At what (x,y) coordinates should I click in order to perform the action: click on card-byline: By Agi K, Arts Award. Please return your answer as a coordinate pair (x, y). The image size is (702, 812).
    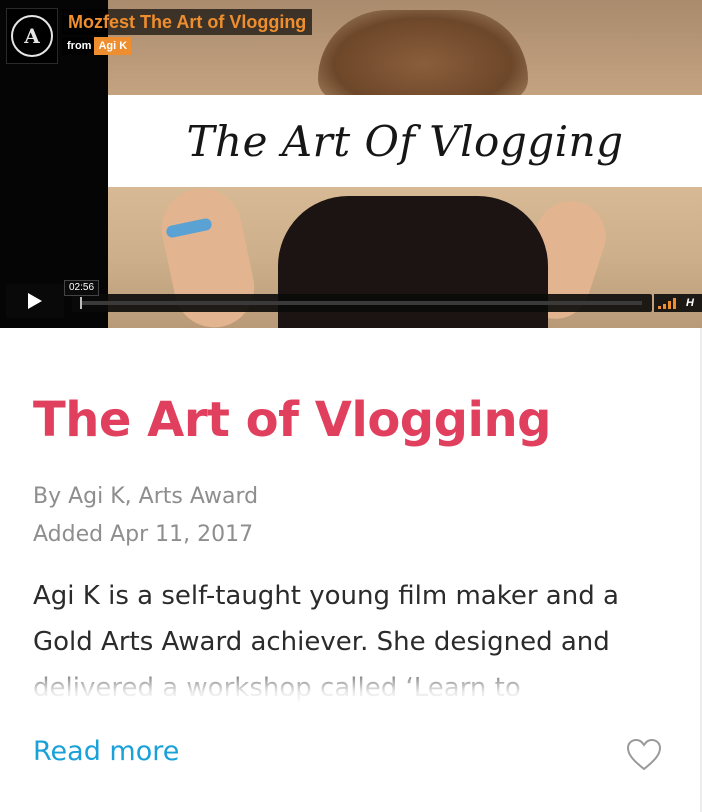
    Looking at the image, I should click on (146, 496).